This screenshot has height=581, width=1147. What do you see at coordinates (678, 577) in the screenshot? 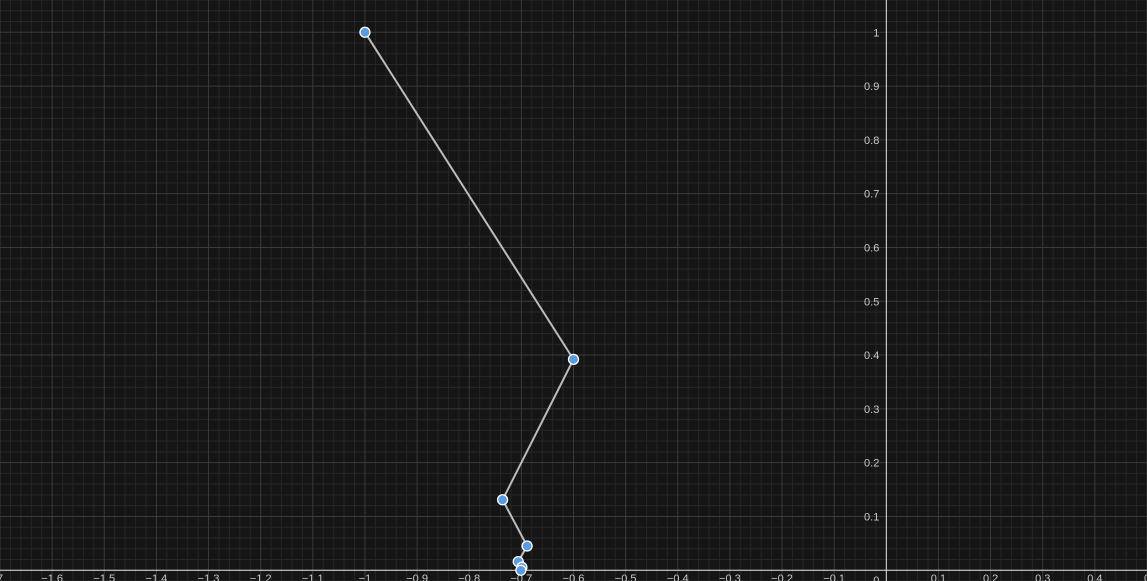
I see `x-tick-label: −0.4` at bounding box center [678, 577].